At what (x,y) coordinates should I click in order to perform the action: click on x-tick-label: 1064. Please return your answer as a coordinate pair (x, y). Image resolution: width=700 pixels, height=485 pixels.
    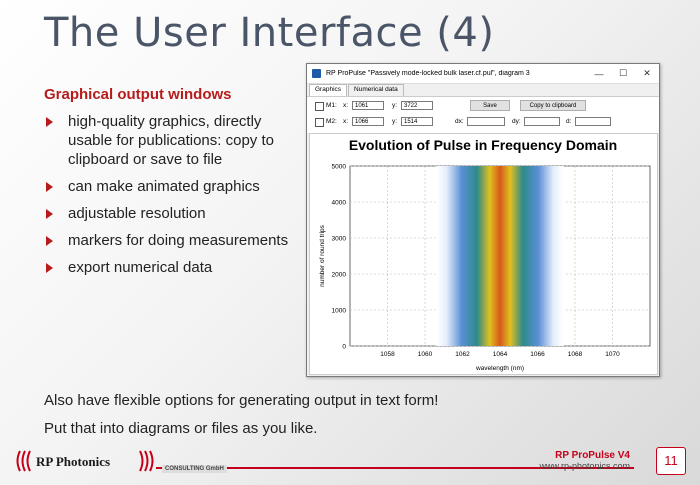
    Looking at the image, I should click on (500, 354).